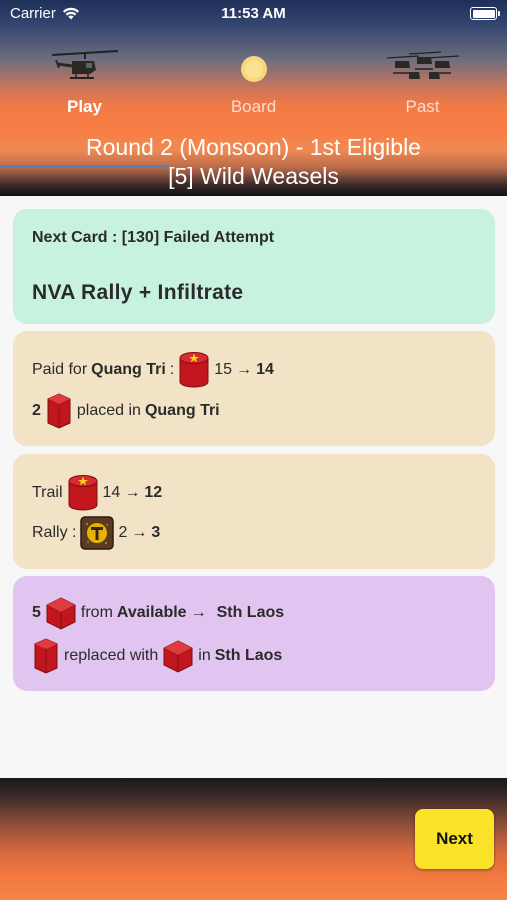  I want to click on trail-from: 14, so click(111, 492).